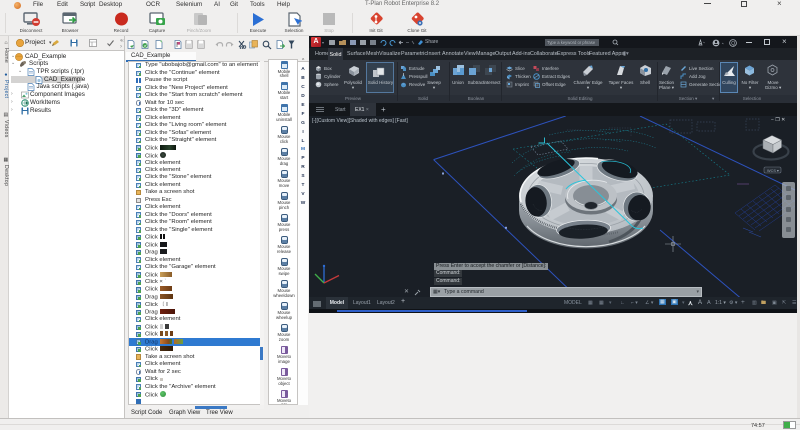 The image size is (800, 430). What do you see at coordinates (733, 43) in the screenshot?
I see `svg-text: Q` at bounding box center [733, 43].